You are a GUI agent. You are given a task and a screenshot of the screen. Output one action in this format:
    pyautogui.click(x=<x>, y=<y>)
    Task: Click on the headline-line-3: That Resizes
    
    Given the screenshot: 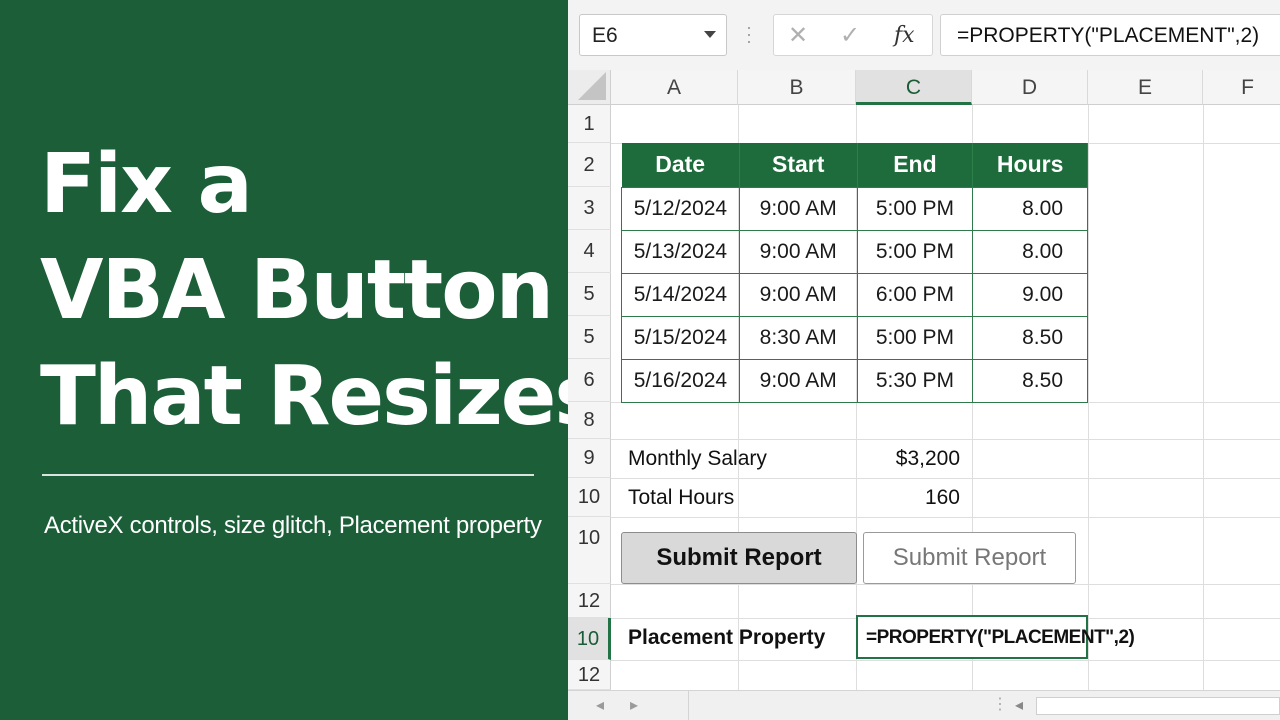 What is the action you would take?
    pyautogui.click(x=321, y=396)
    